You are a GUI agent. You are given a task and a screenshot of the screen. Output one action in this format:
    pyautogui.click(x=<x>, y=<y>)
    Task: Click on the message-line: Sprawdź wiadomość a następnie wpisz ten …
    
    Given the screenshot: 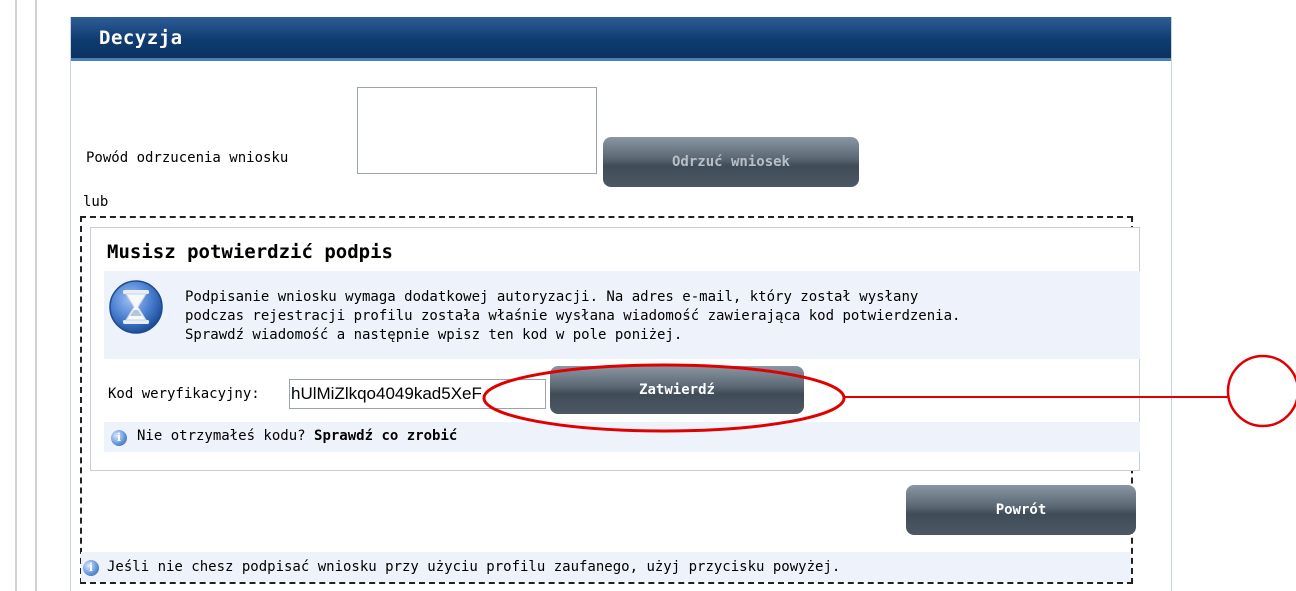 What is the action you would take?
    pyautogui.click(x=434, y=335)
    